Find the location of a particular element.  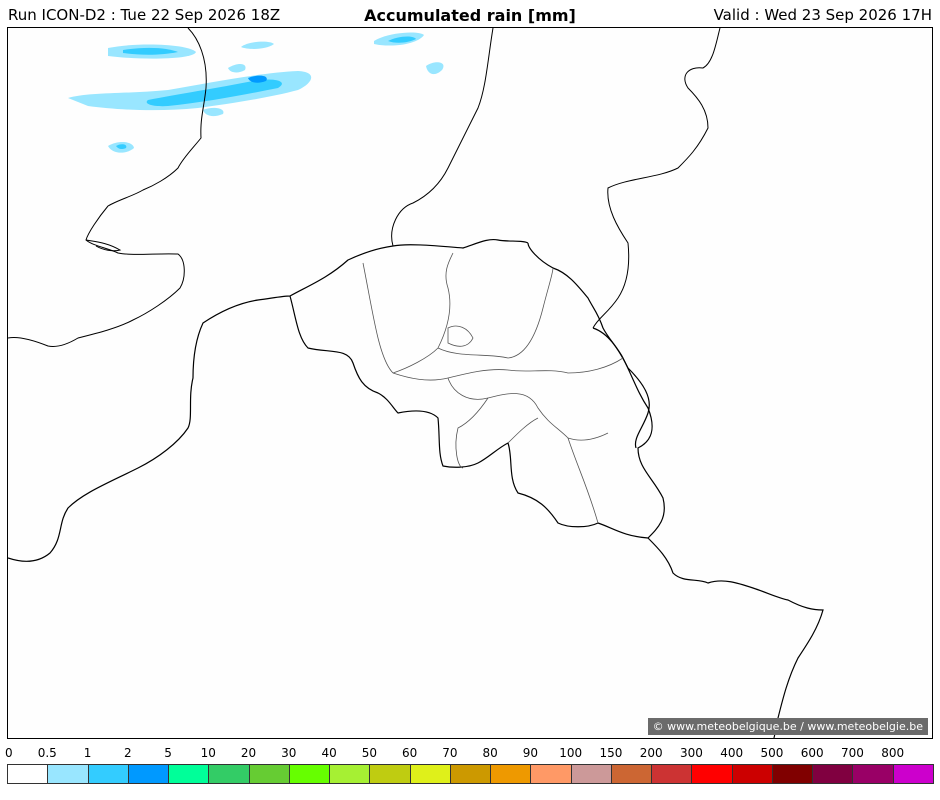

legend-label: 800 is located at coordinates (893, 753).